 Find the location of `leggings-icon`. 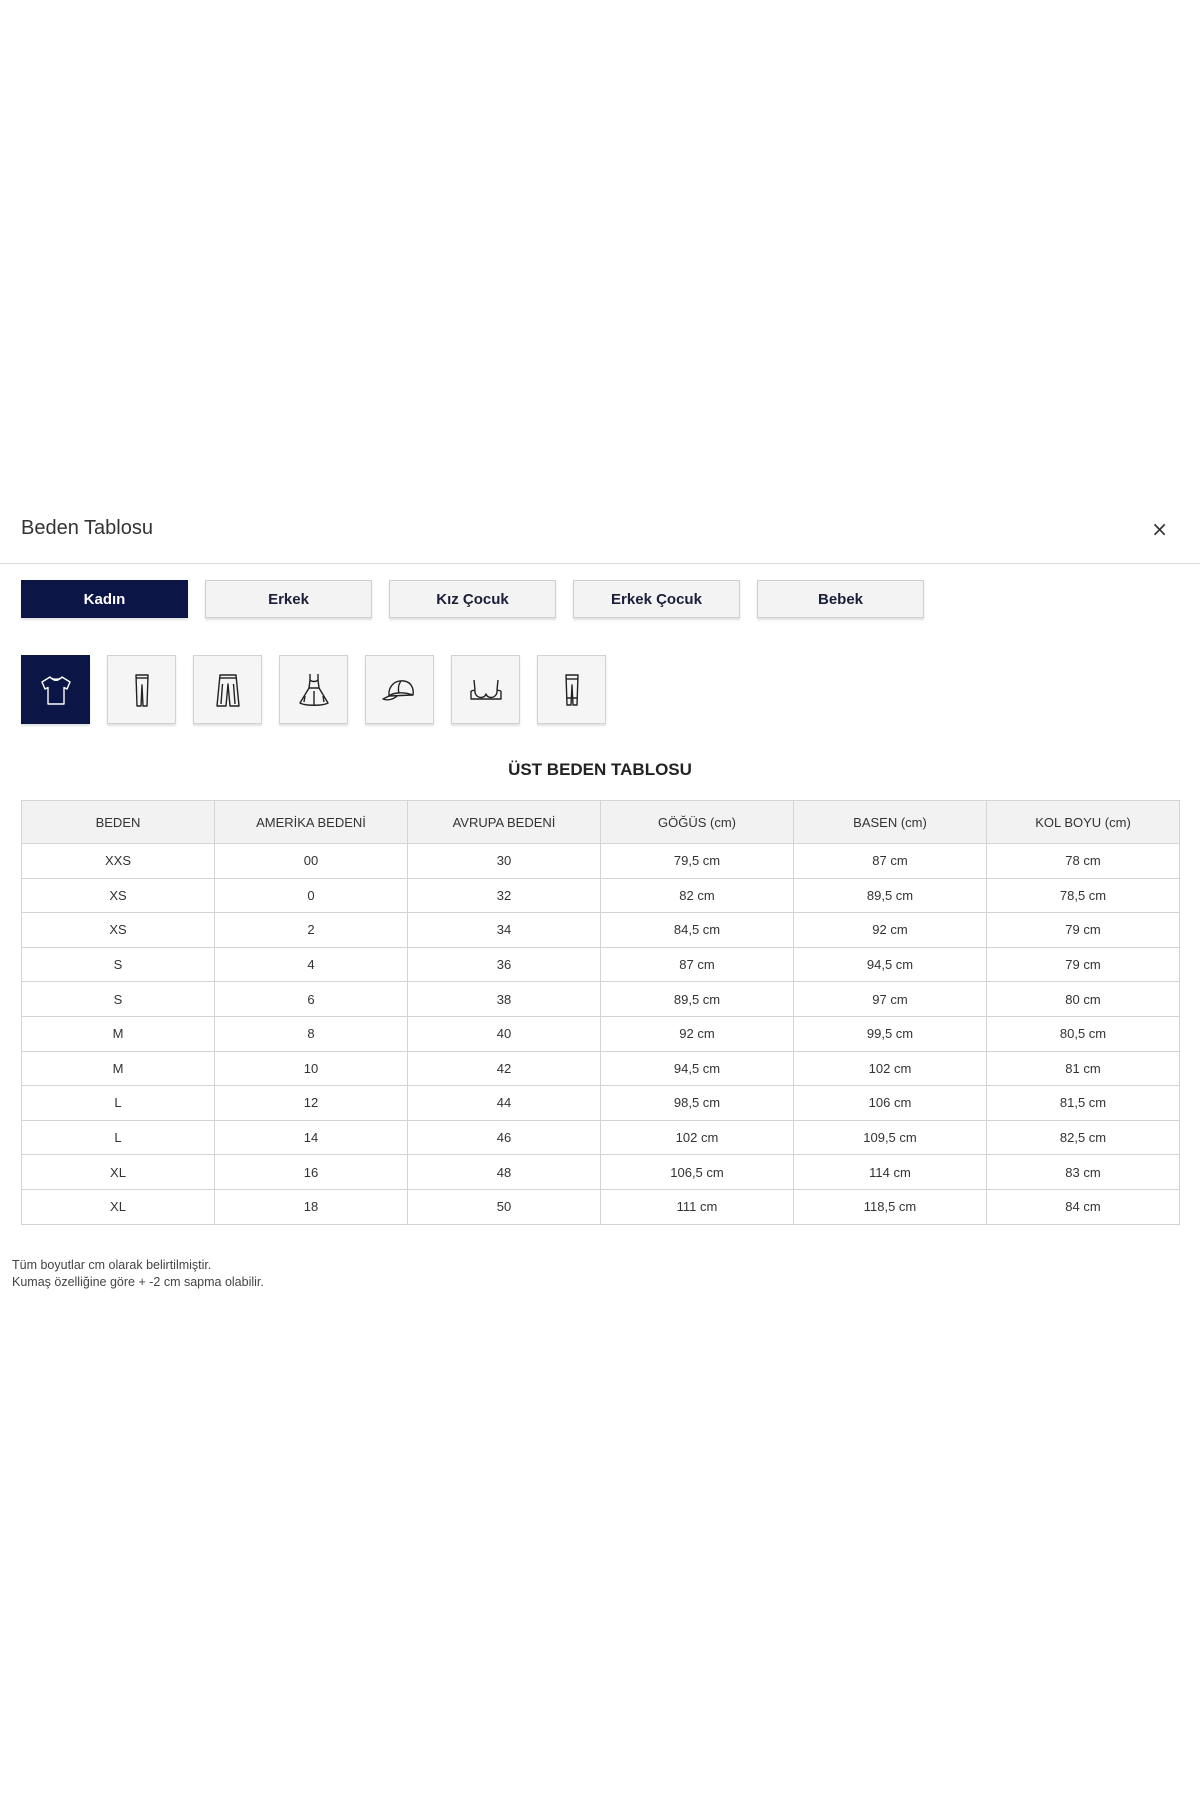

leggings-icon is located at coordinates (571, 689).